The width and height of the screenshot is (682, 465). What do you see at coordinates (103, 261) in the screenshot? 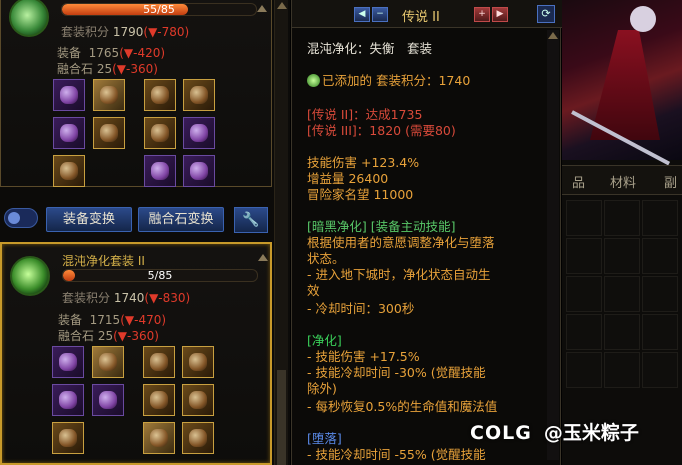
I see `set-name: 混沌净化套装 II` at bounding box center [103, 261].